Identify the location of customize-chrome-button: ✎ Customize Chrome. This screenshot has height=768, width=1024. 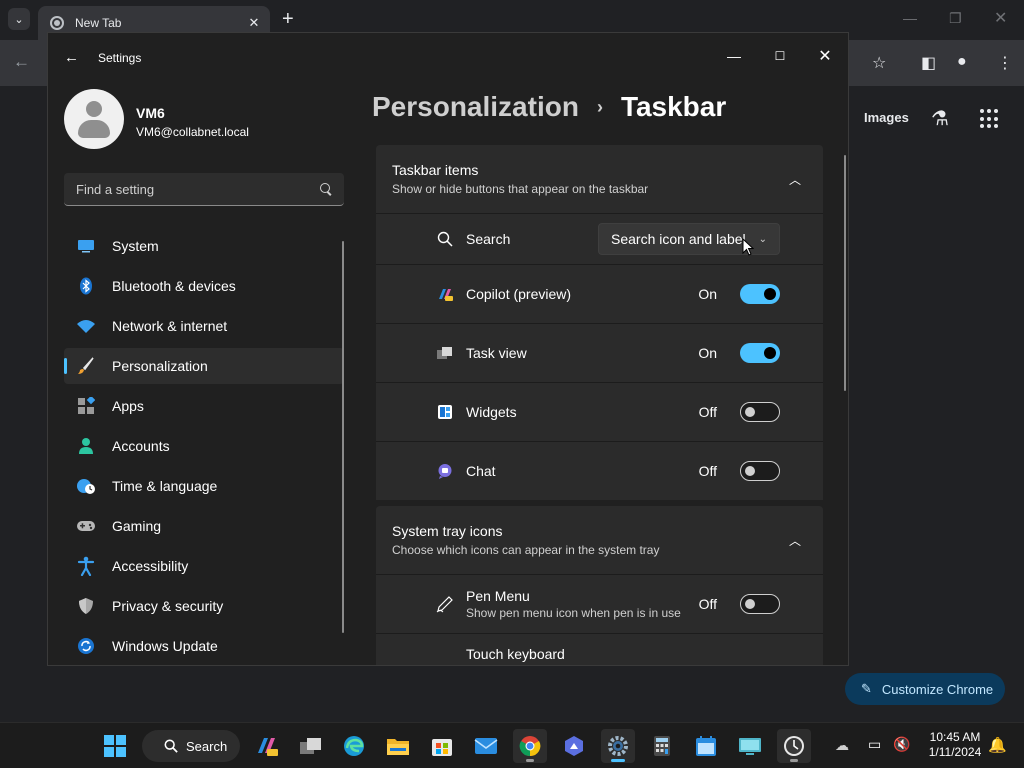
(925, 689).